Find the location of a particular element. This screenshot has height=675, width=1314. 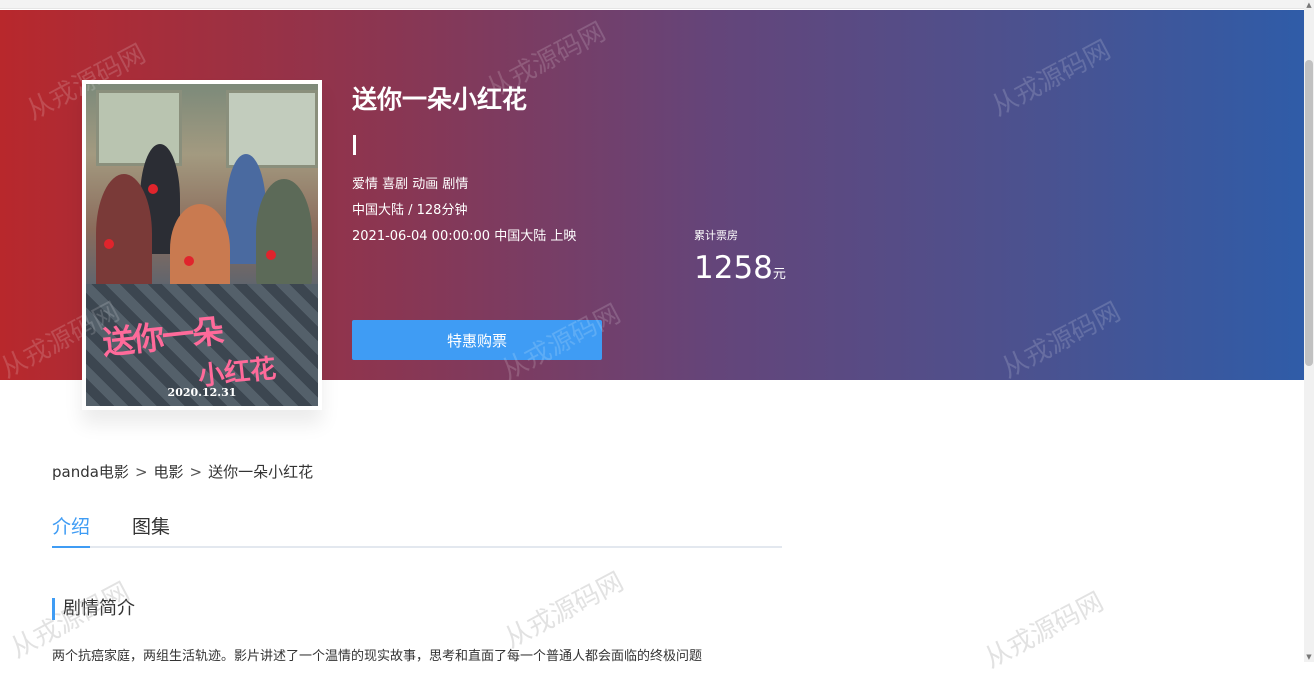

breadcrumb: panda电影 > 电影 > 送你一朵小红花 is located at coordinates (182, 471).